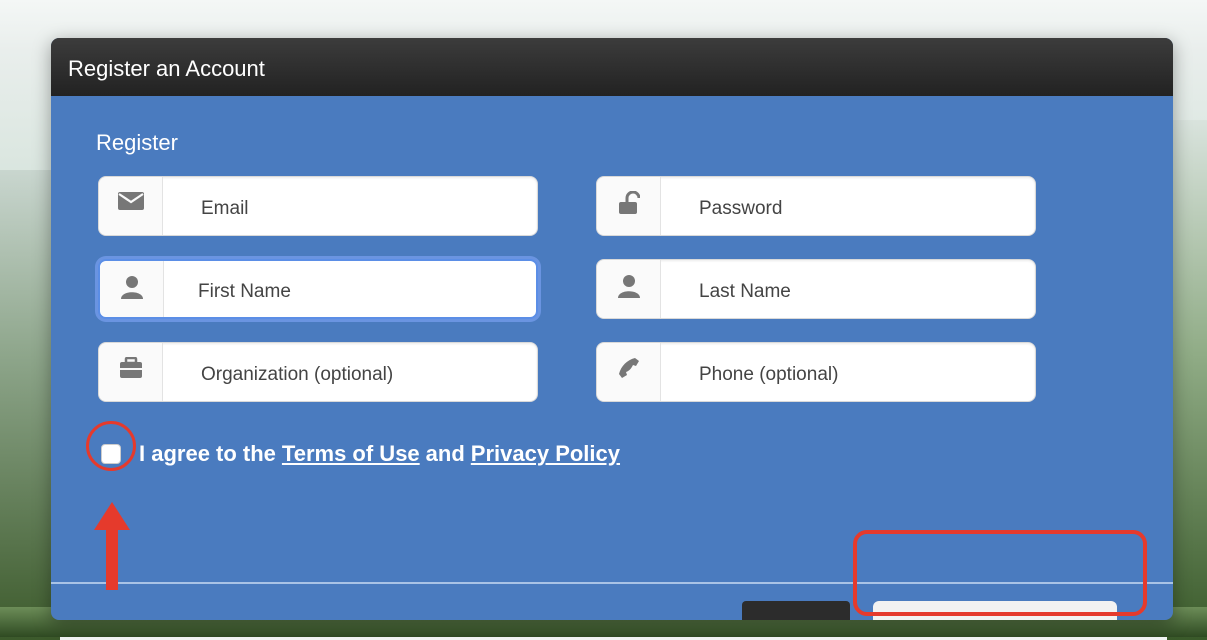 Image resolution: width=1207 pixels, height=640 pixels. Describe the element at coordinates (848, 372) in the screenshot. I see `phone-input` at that location.